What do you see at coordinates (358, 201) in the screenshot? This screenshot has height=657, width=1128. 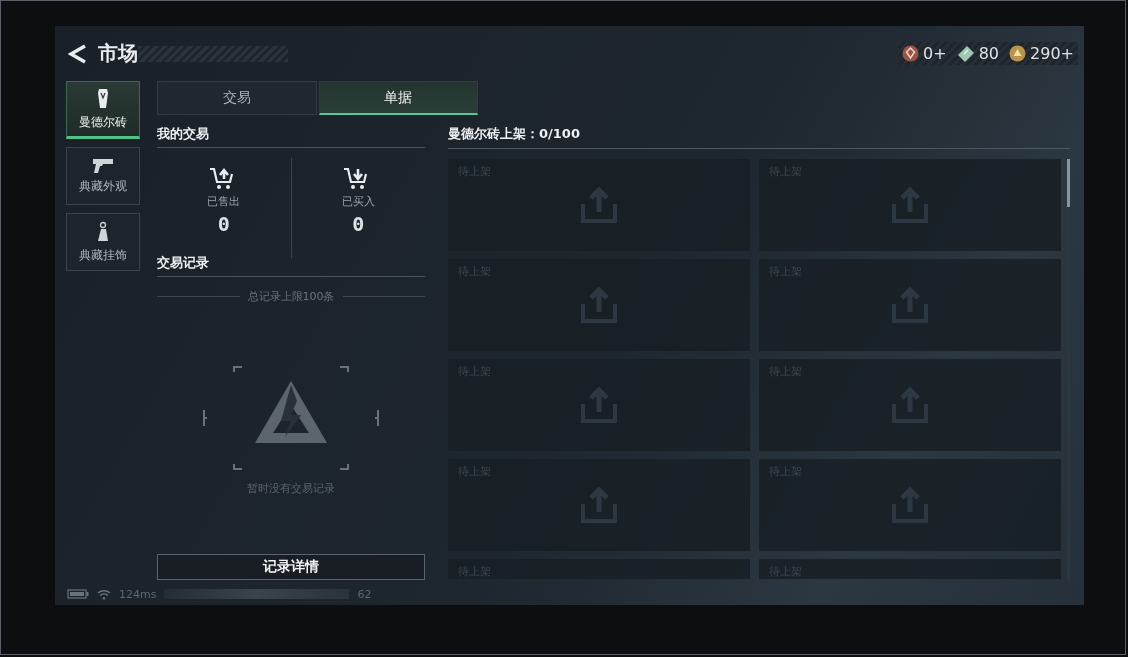 I see `stat-label: 已买入` at bounding box center [358, 201].